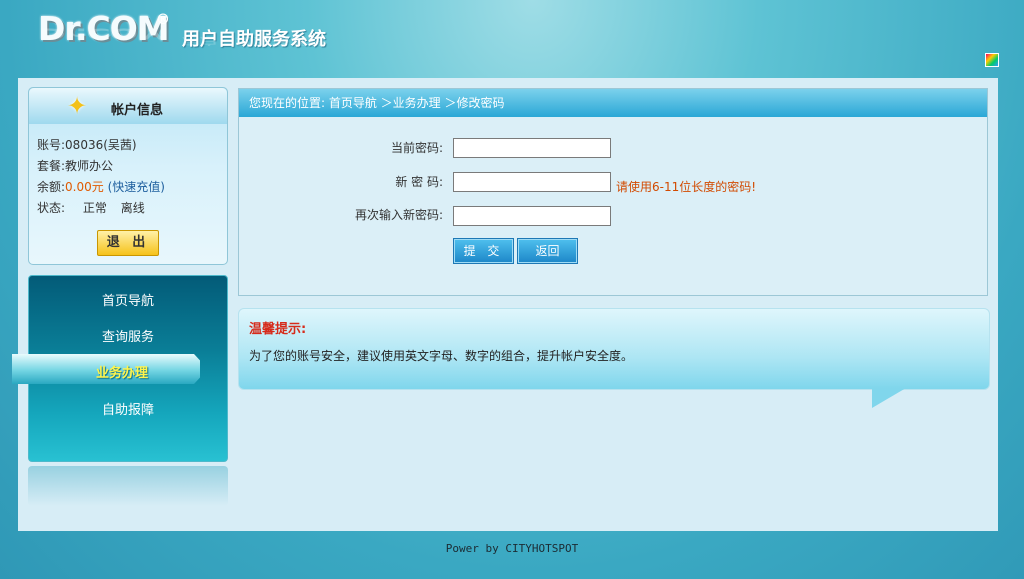  I want to click on new-password-label: 新 密 码:, so click(419, 182).